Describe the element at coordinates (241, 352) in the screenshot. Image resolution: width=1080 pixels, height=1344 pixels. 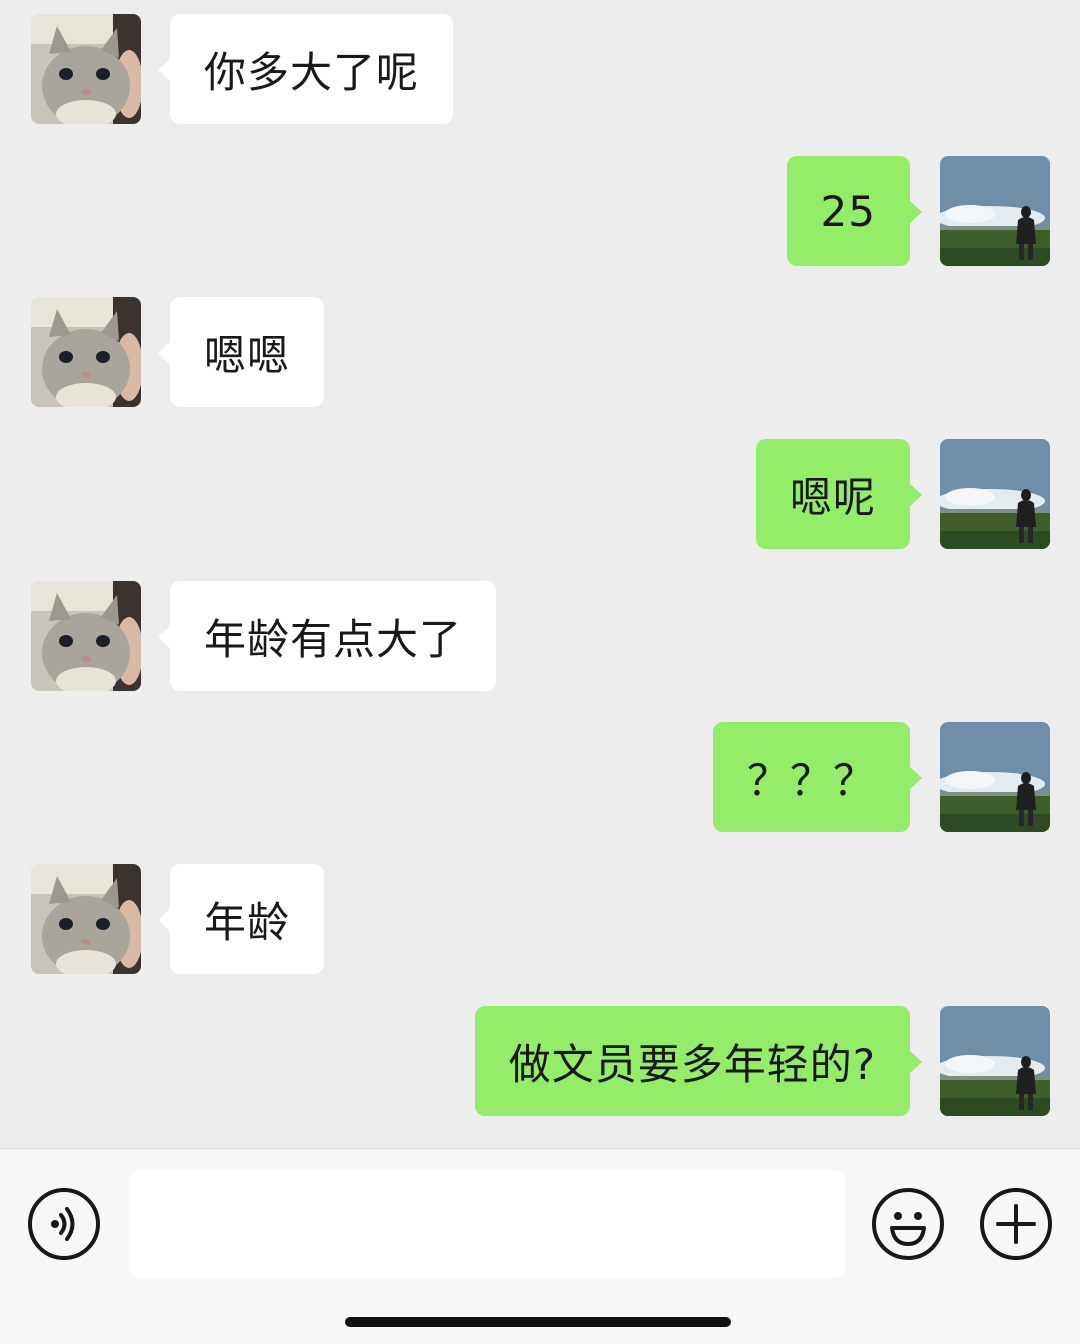
I see `message-bubble-incoming: 嗯嗯` at that location.